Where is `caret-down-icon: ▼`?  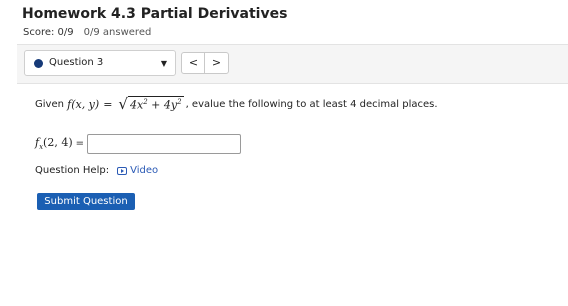 caret-down-icon: ▼ is located at coordinates (163, 63).